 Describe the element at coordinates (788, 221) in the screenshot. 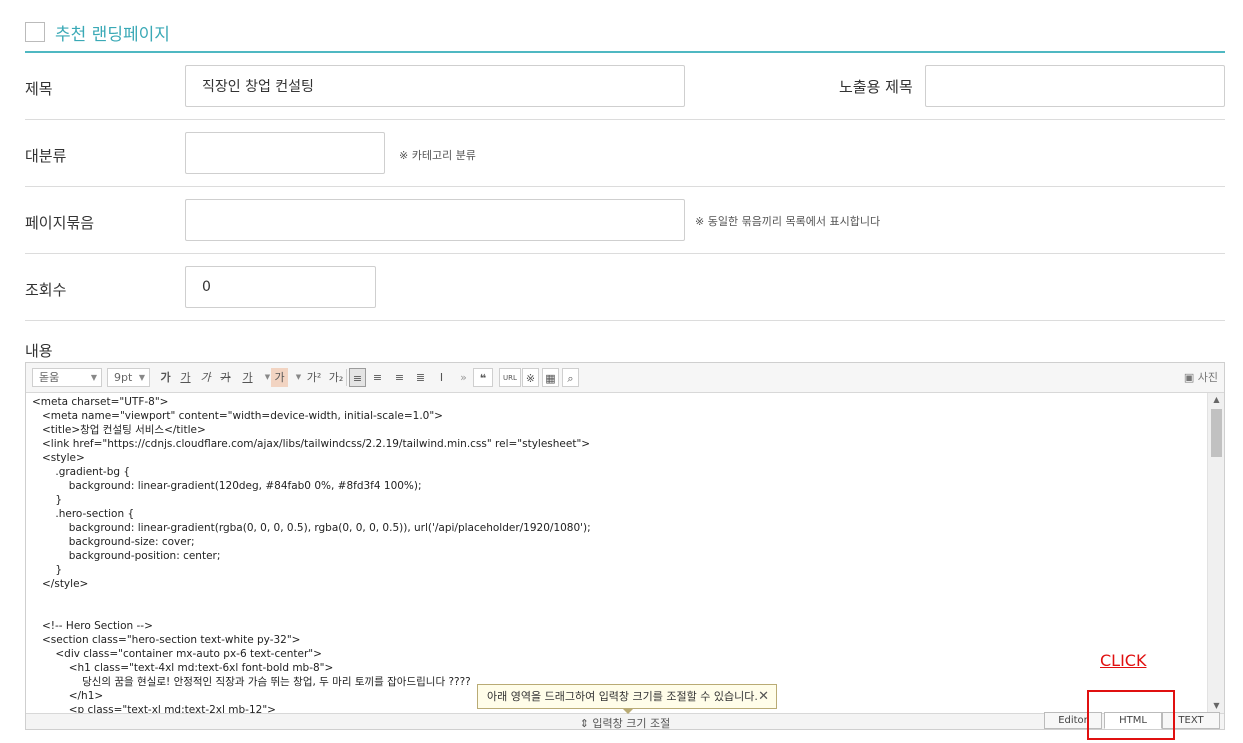

I see `page-group-note: ※ 동일한 묶음끼리 목록에서 표시합니다` at that location.